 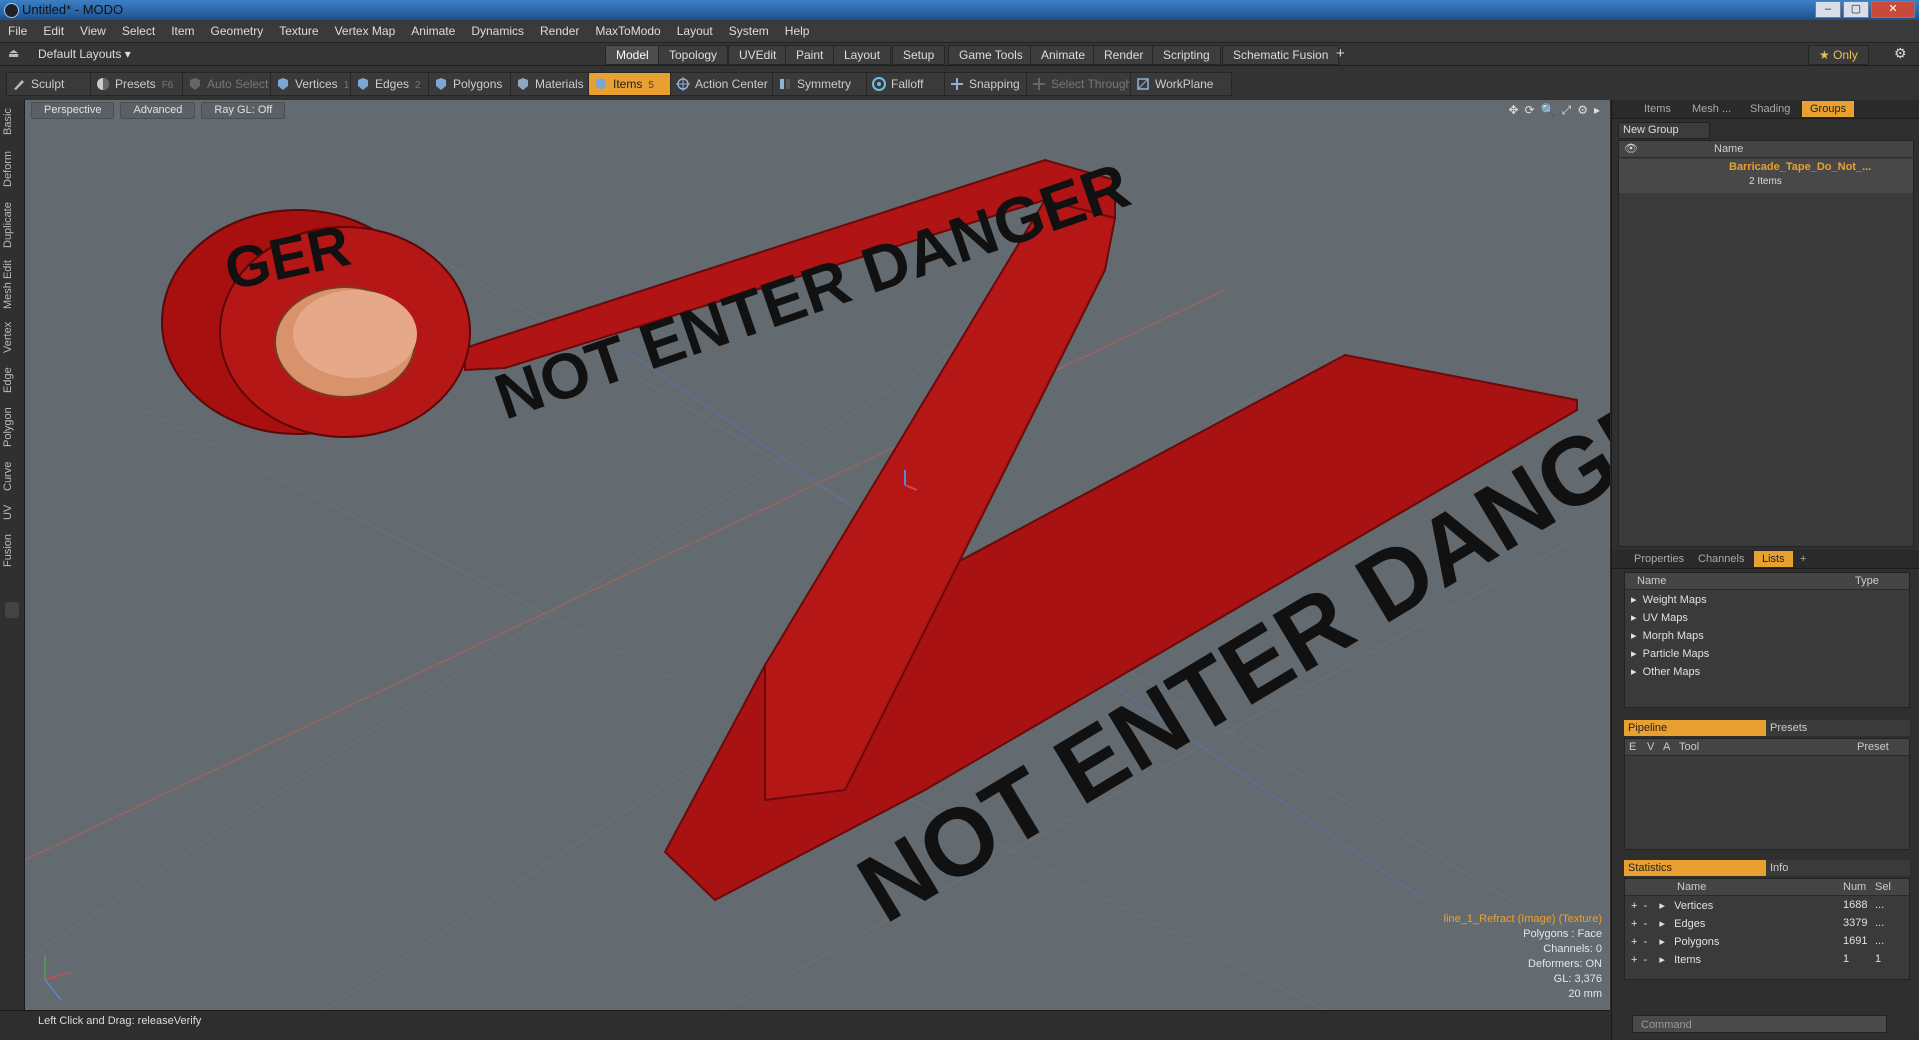 What do you see at coordinates (243, 110) in the screenshot?
I see `raygl-toggle: Ray GL: Off` at bounding box center [243, 110].